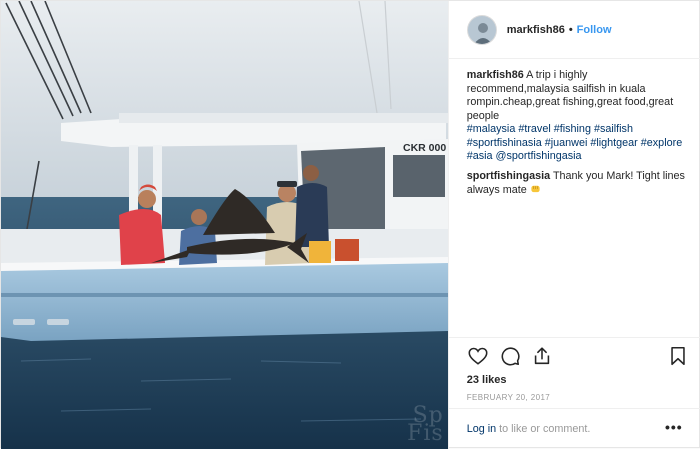 This screenshot has width=700, height=449. I want to click on comment-bubble-icon, so click(510, 356).